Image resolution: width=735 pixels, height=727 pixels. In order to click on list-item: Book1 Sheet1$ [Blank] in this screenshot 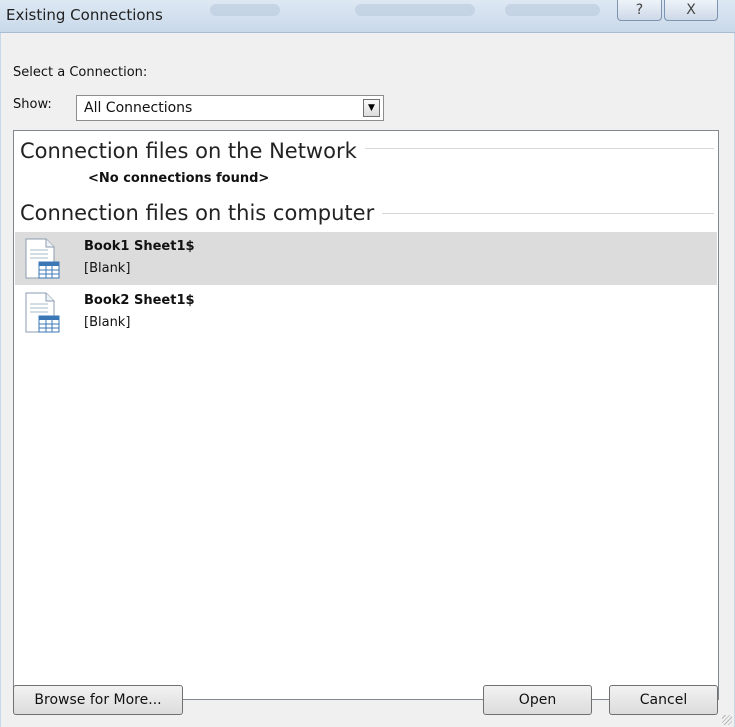, I will do `click(366, 258)`.